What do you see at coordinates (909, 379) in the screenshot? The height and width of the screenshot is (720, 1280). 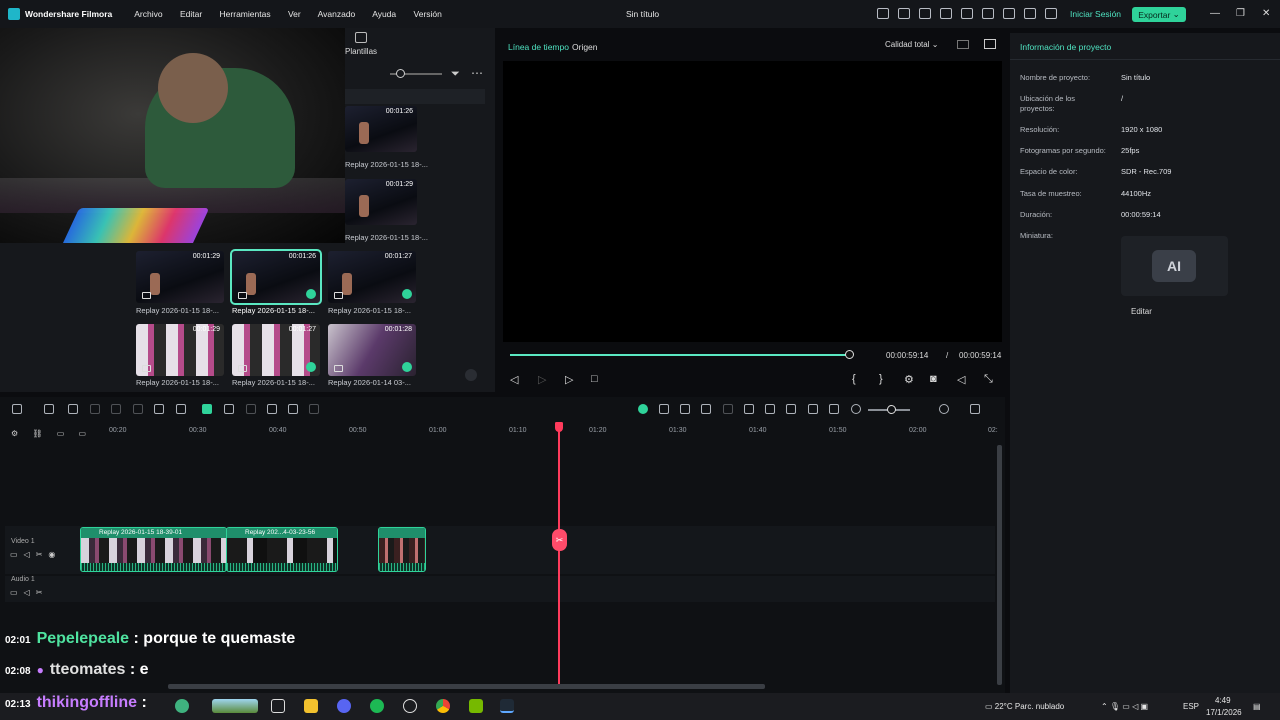 I see `render-icon: ⚙` at bounding box center [909, 379].